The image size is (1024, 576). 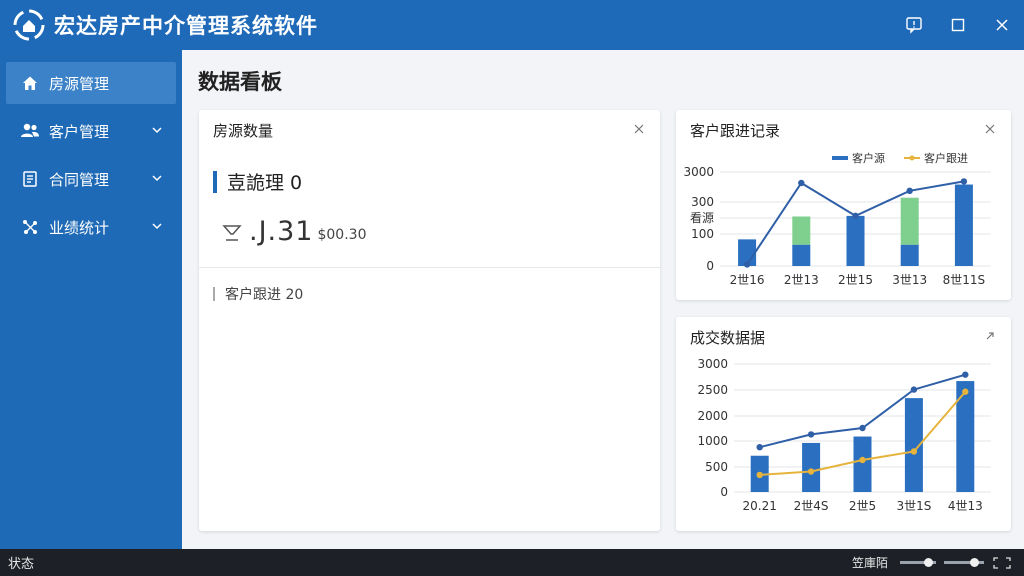 I want to click on house-stat-text: 壴詭理 0, so click(x=265, y=183).